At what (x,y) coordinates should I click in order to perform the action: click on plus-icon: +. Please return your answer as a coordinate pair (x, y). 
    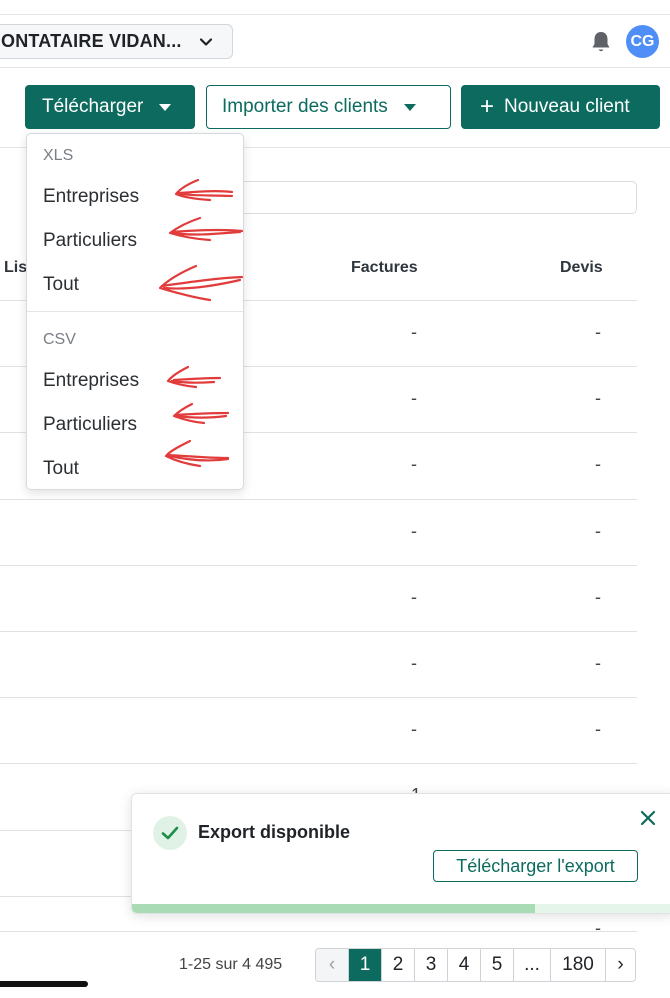
    Looking at the image, I should click on (487, 106).